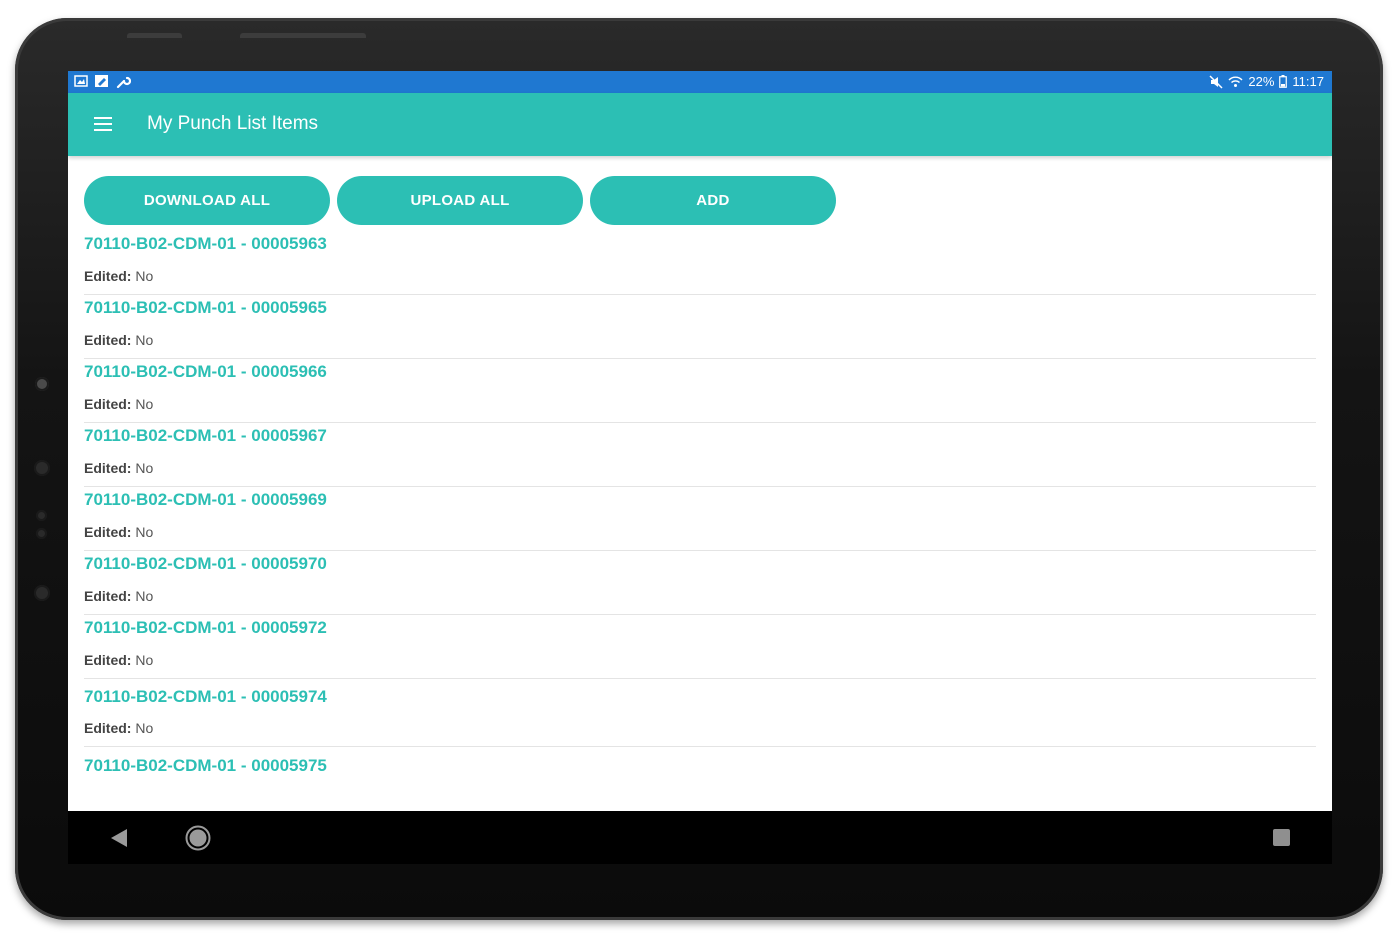  I want to click on navigation-bar, so click(700, 837).